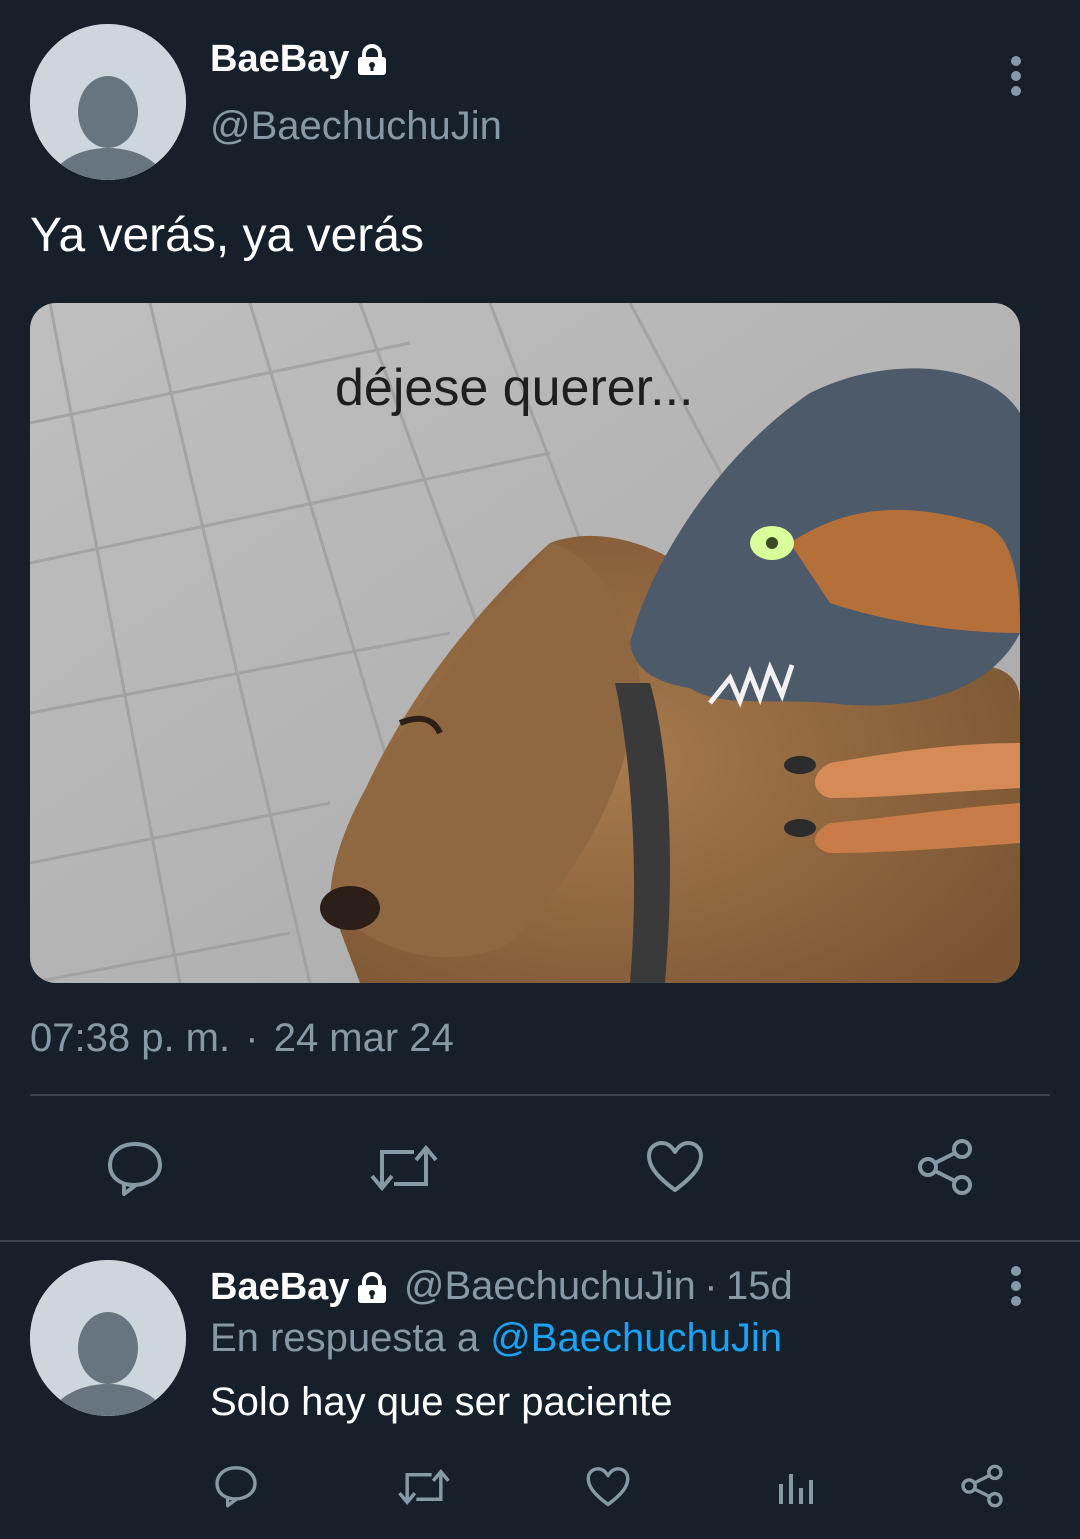 This screenshot has width=1080, height=1539. I want to click on reply-author-avatar, so click(108, 1338).